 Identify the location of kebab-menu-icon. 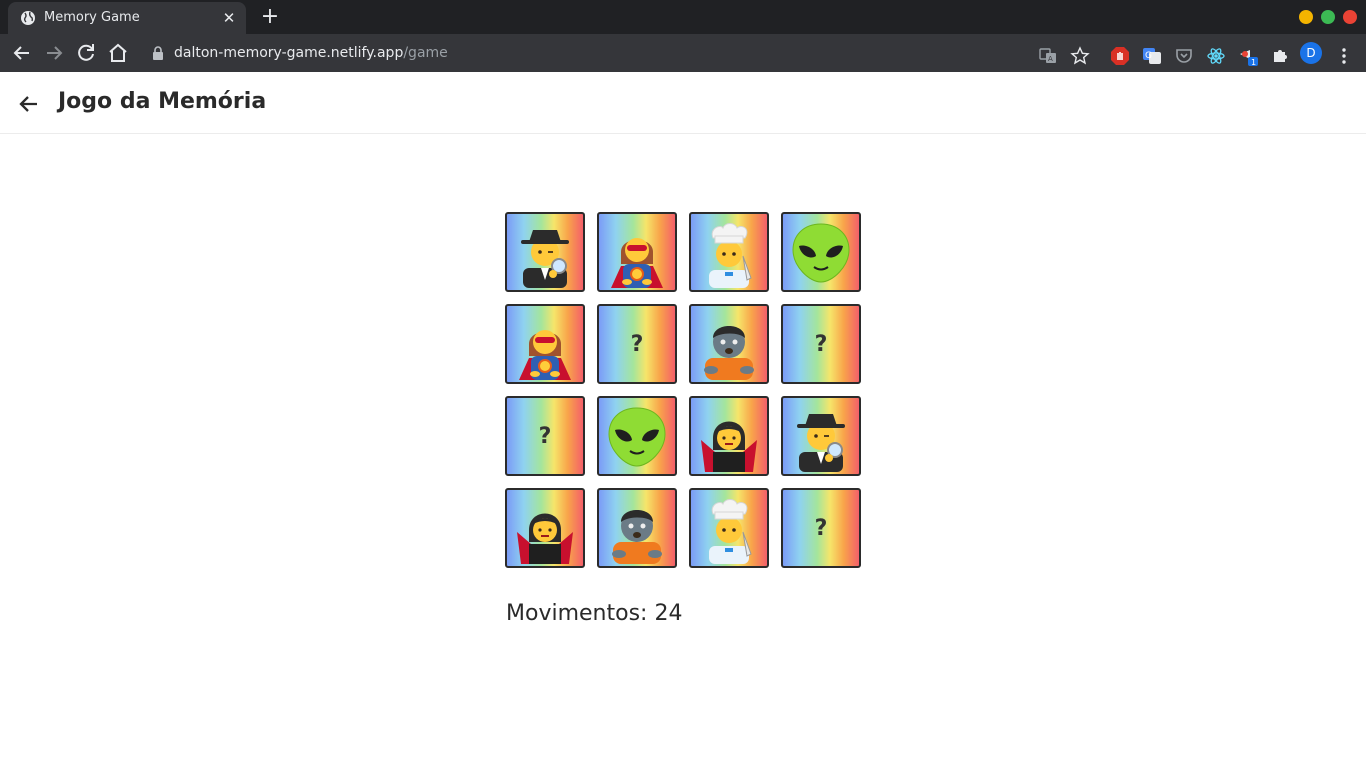
(1344, 56).